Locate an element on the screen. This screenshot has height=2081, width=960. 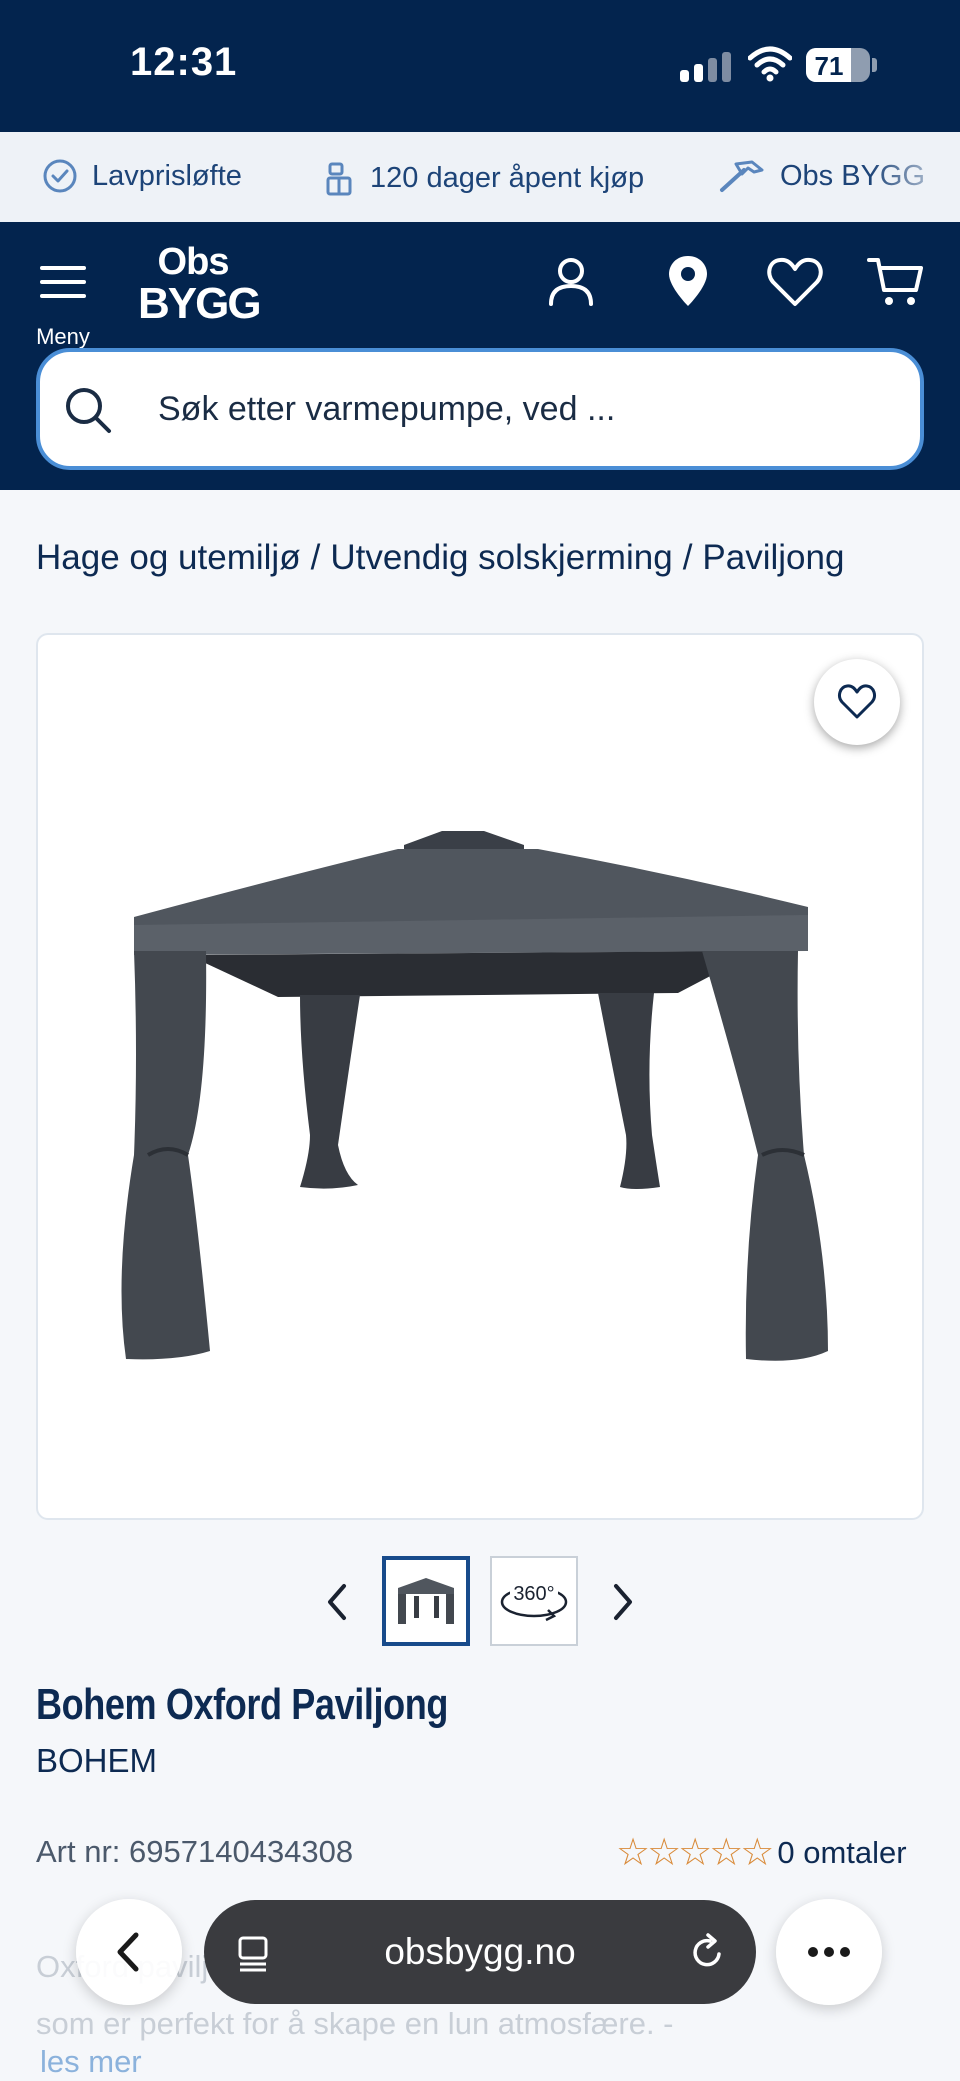
location-pin-icon is located at coordinates (688, 282).